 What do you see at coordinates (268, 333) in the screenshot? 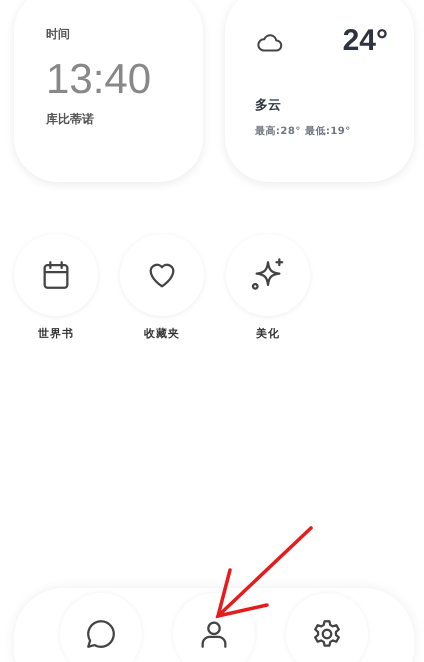
I see `app-label: 美化` at bounding box center [268, 333].